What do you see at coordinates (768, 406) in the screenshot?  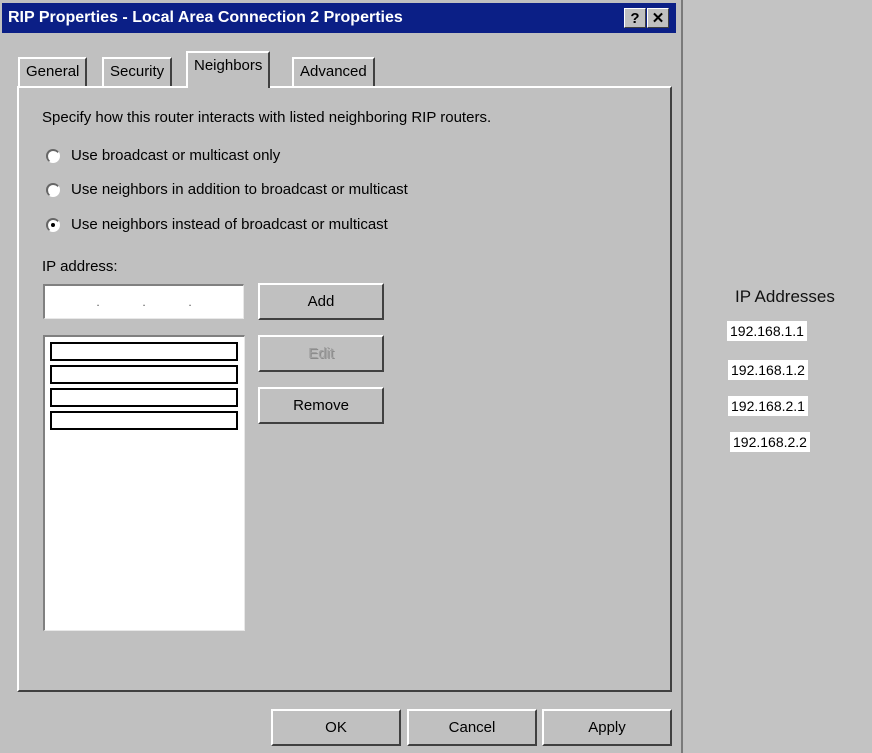 I see `ip-address-chip: 192.168.2.1` at bounding box center [768, 406].